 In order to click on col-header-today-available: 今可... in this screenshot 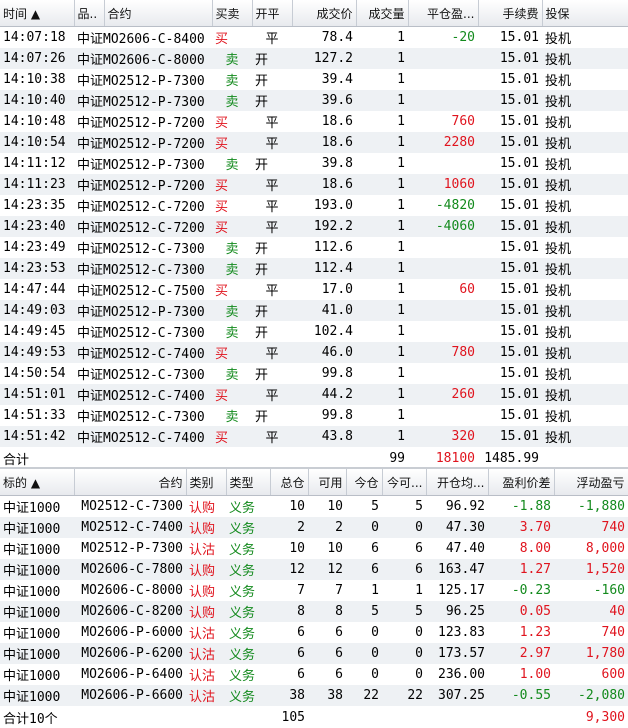, I will do `click(404, 482)`.